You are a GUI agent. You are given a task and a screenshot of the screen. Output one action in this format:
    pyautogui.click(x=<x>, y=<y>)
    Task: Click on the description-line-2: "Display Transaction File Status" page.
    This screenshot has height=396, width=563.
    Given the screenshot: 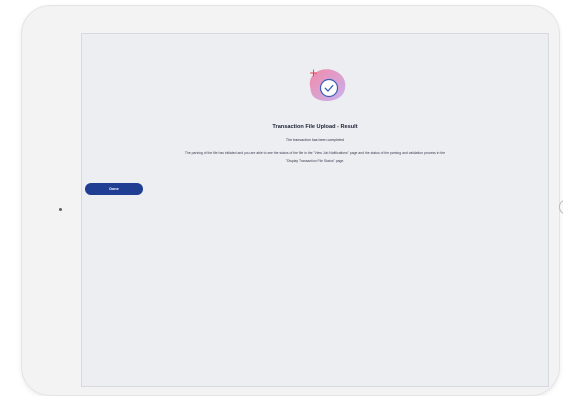 What is the action you would take?
    pyautogui.click(x=315, y=161)
    